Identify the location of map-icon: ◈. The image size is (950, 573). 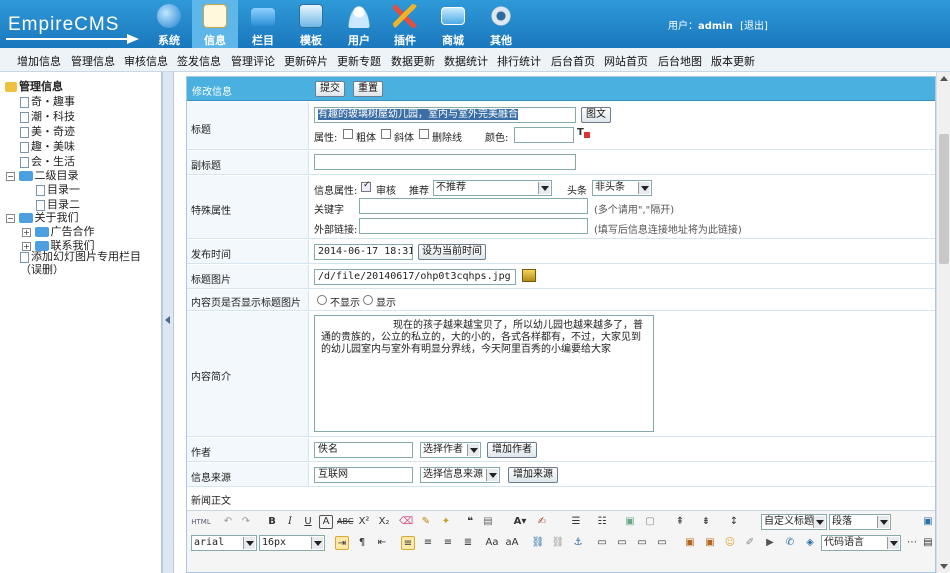
(810, 543).